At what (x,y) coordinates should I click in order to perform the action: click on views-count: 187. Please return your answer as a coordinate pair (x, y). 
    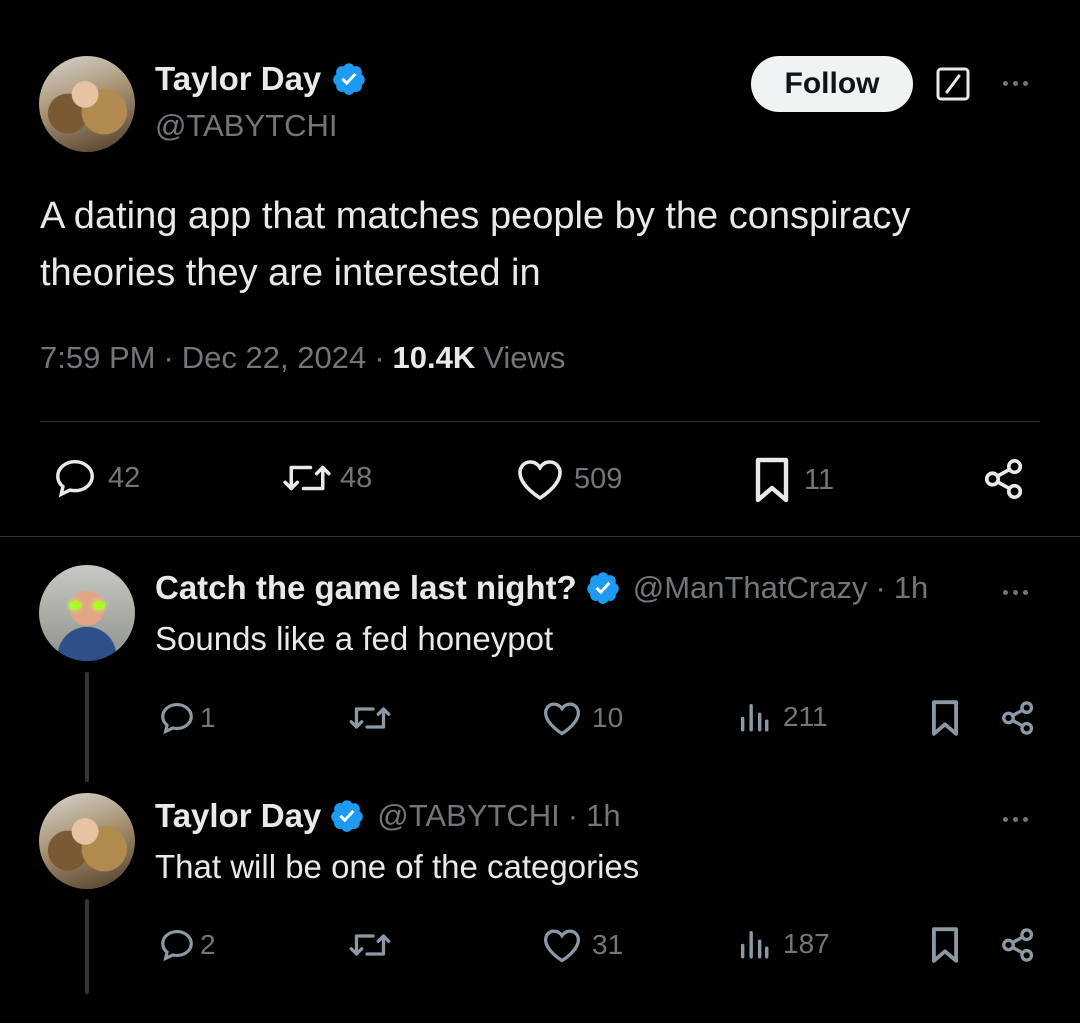
    Looking at the image, I should click on (806, 943).